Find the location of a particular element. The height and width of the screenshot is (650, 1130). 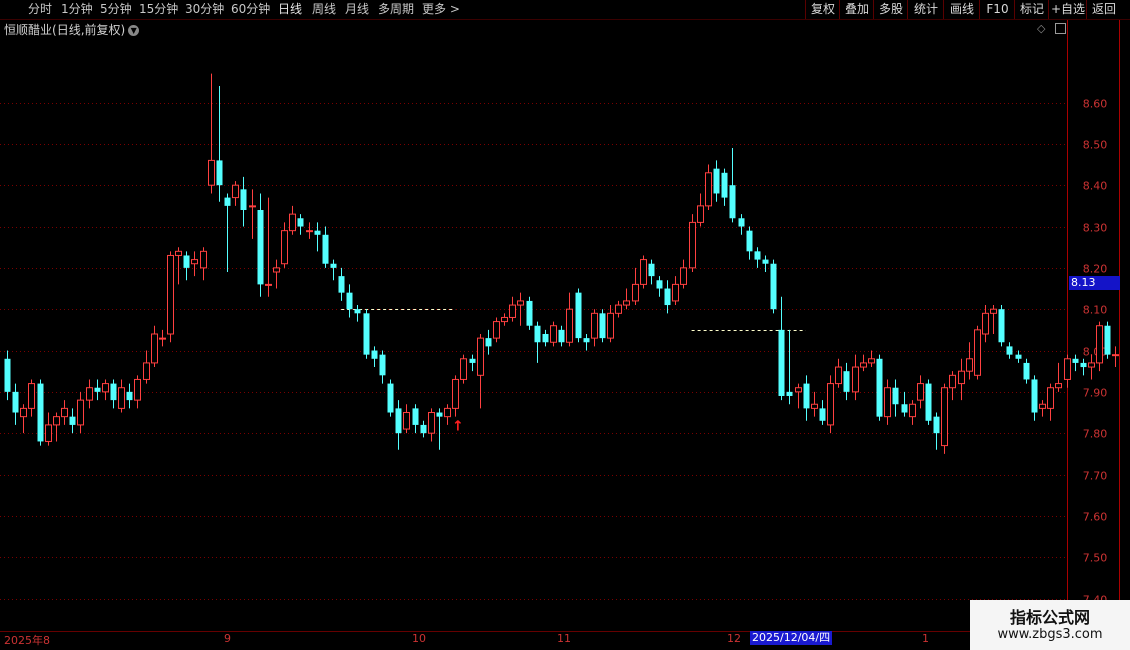

back-button: 返回 is located at coordinates (1103, 9).